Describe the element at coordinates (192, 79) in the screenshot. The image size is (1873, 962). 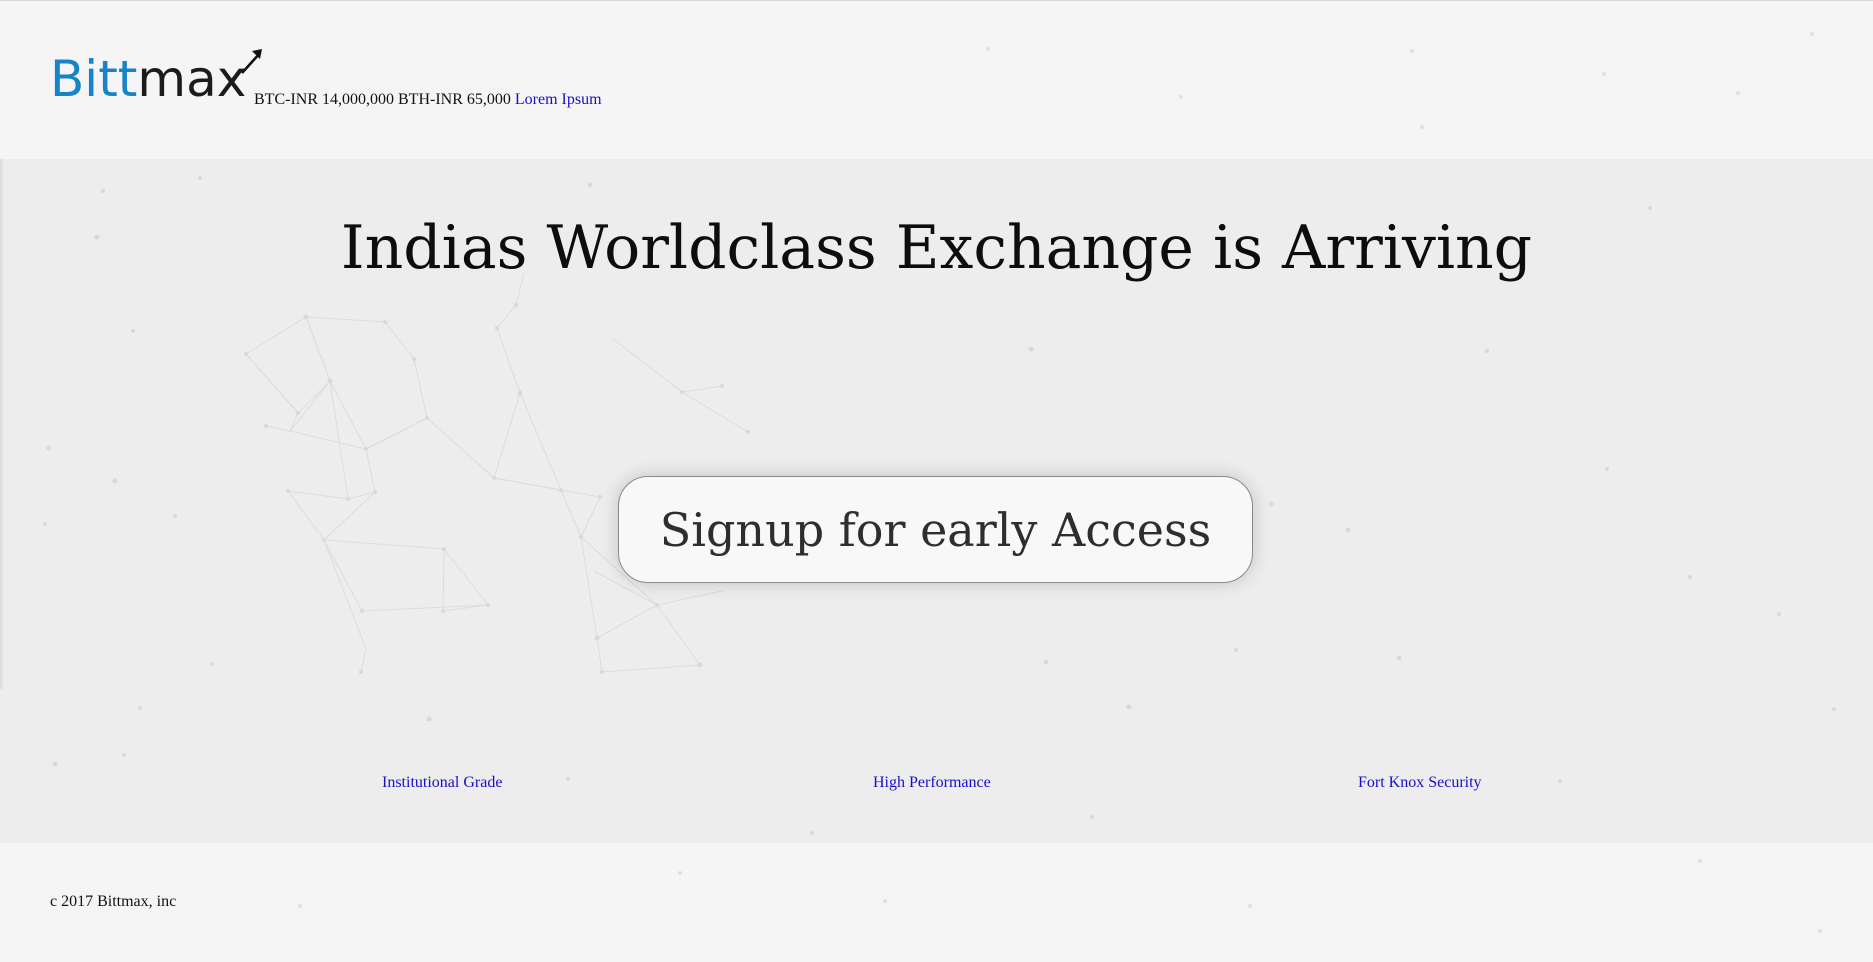
I see `logo-wordmark-dark: max` at that location.